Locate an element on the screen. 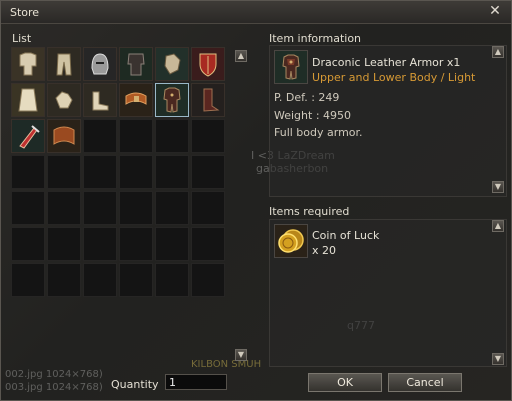 Image resolution: width=512 pixels, height=401 pixels. coin-of-luck-icon is located at coordinates (291, 241).